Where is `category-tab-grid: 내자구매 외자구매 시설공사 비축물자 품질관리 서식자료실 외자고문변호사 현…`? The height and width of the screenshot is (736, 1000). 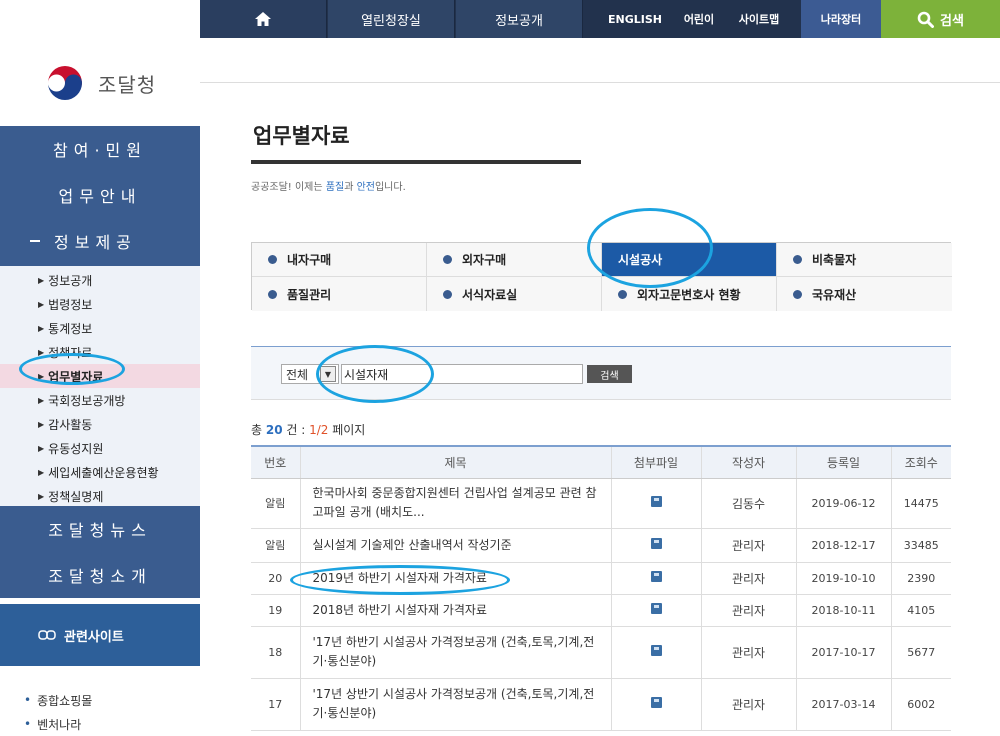
category-tab-grid: 내자구매 외자구매 시설공사 비축물자 품질관리 서식자료실 외자고문변호사 현… is located at coordinates (601, 276).